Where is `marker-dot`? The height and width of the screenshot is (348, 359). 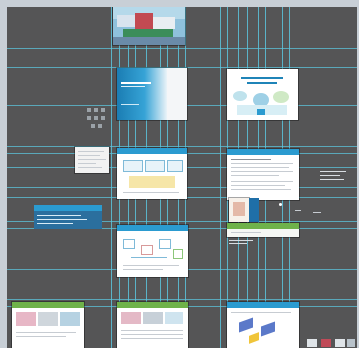
marker-dot is located at coordinates (280, 204).